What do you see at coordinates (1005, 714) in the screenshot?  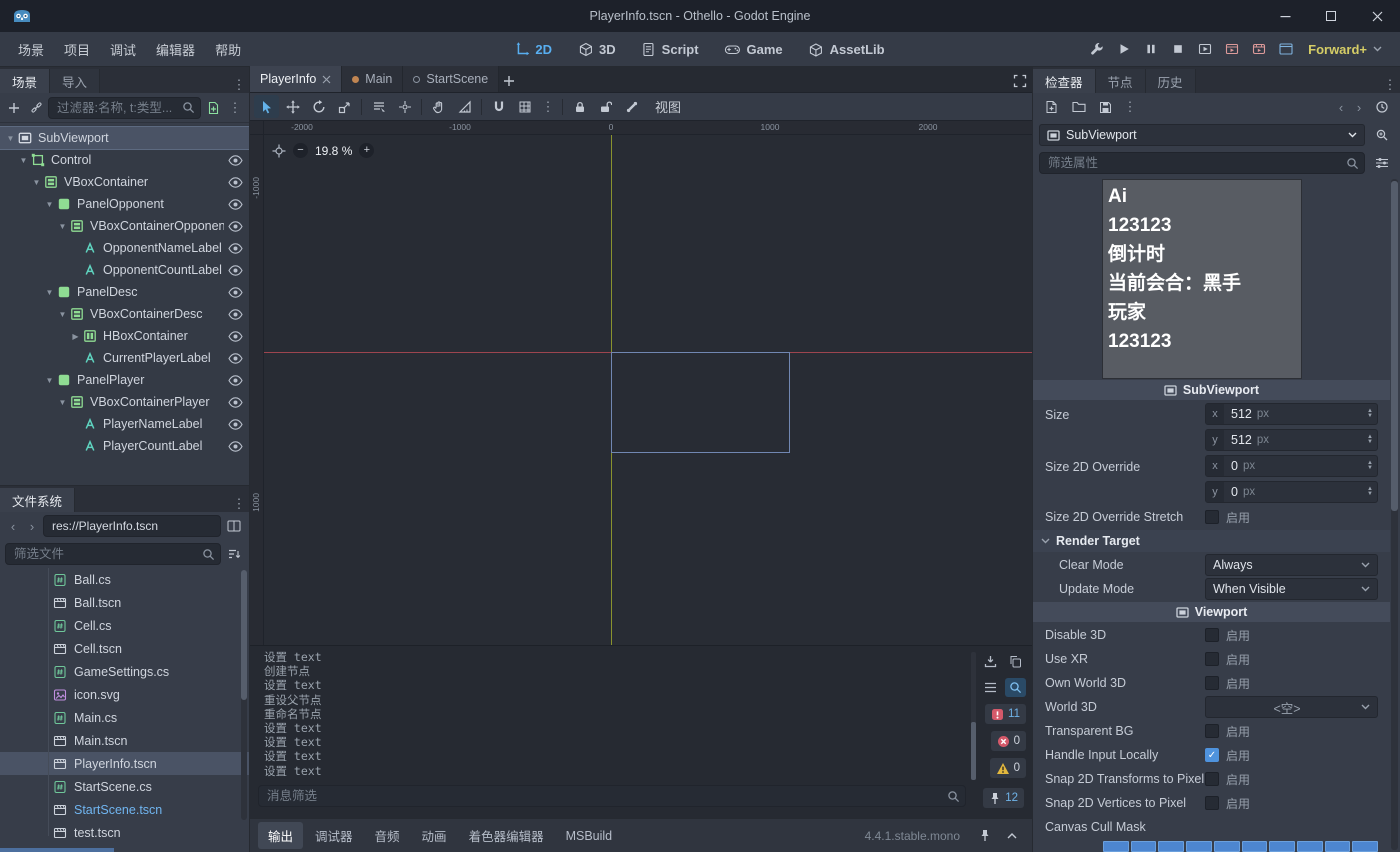 I see `message-count-badge: 11` at bounding box center [1005, 714].